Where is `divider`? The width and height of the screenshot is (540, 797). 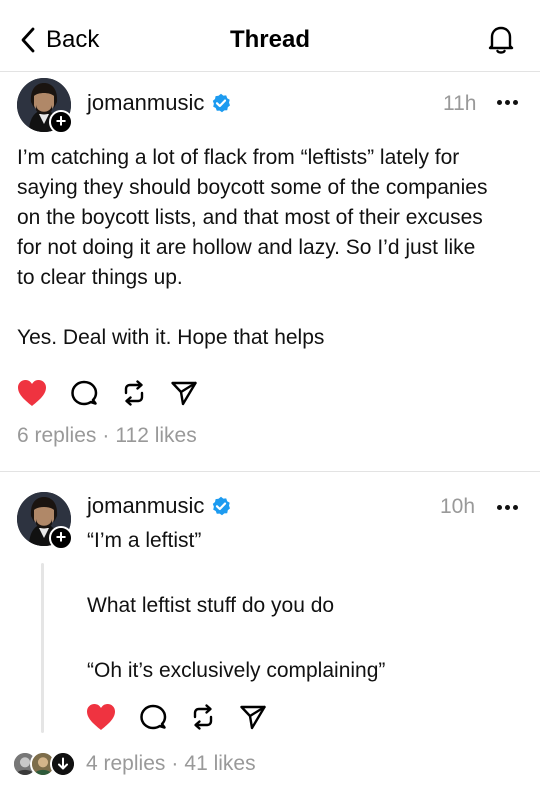
divider is located at coordinates (270, 471).